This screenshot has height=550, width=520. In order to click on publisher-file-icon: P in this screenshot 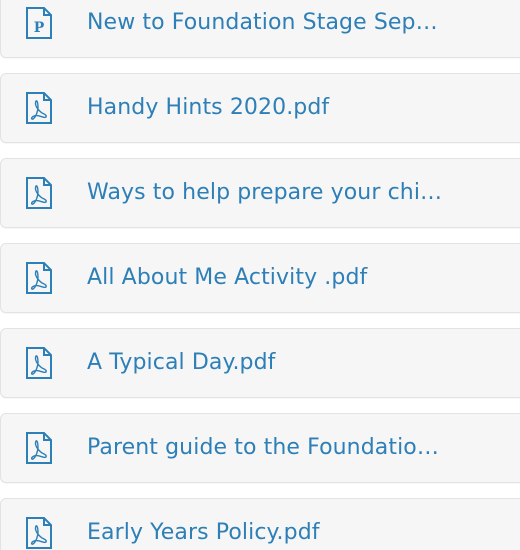, I will do `click(39, 23)`.